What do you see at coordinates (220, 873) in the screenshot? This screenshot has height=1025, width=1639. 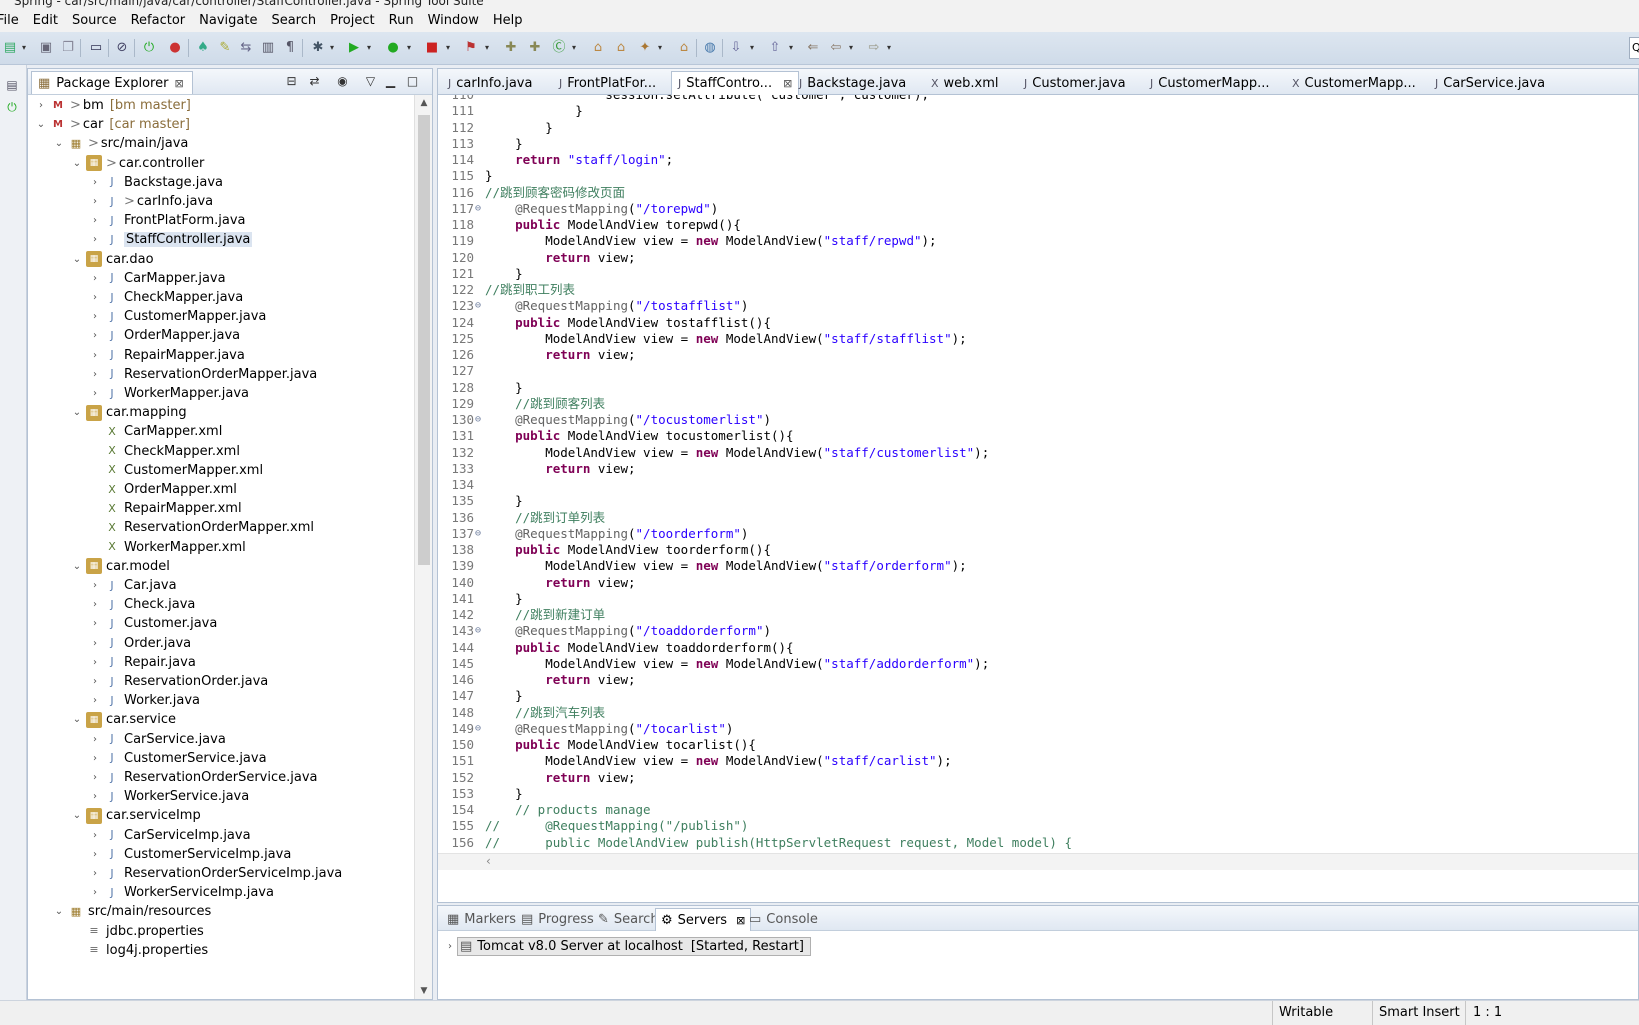 I see `tree-item: › J ReservationOrderServiceImp.java` at bounding box center [220, 873].